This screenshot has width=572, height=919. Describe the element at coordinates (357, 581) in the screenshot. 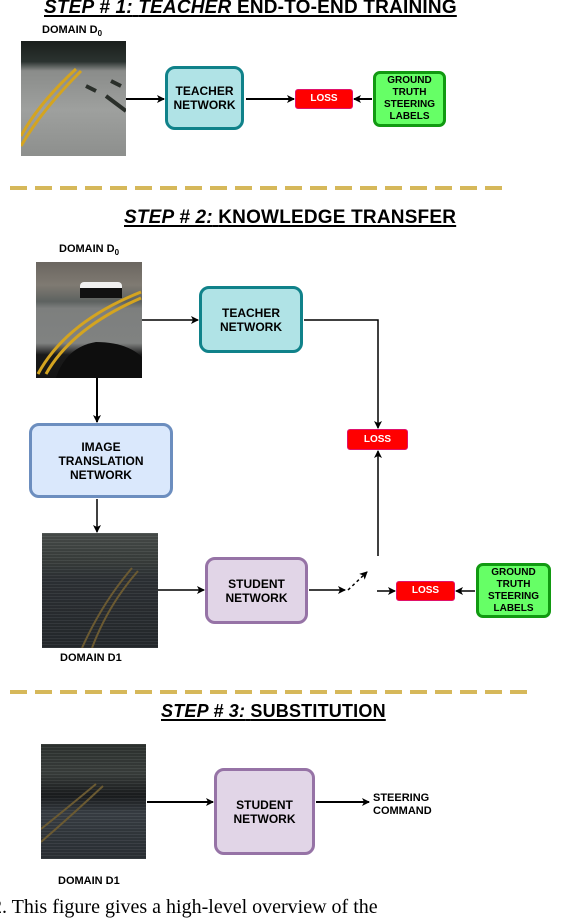

I see `switch-dashed-arrow` at that location.